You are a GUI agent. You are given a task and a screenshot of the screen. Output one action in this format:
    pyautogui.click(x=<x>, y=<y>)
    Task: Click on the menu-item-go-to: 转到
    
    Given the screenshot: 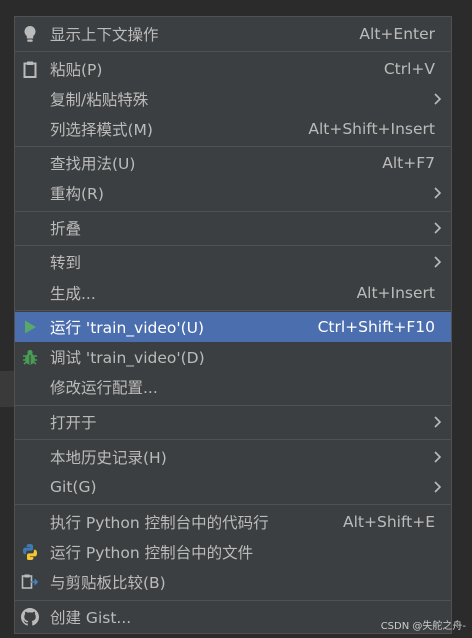 What is the action you would take?
    pyautogui.click(x=233, y=262)
    